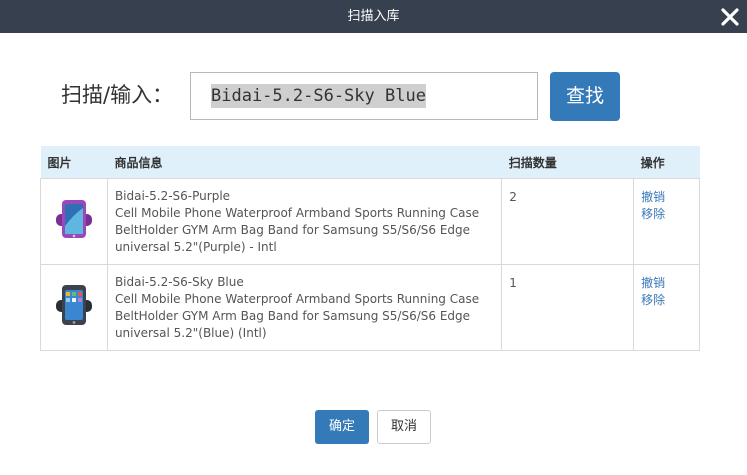  I want to click on black-armband-image, so click(74, 305).